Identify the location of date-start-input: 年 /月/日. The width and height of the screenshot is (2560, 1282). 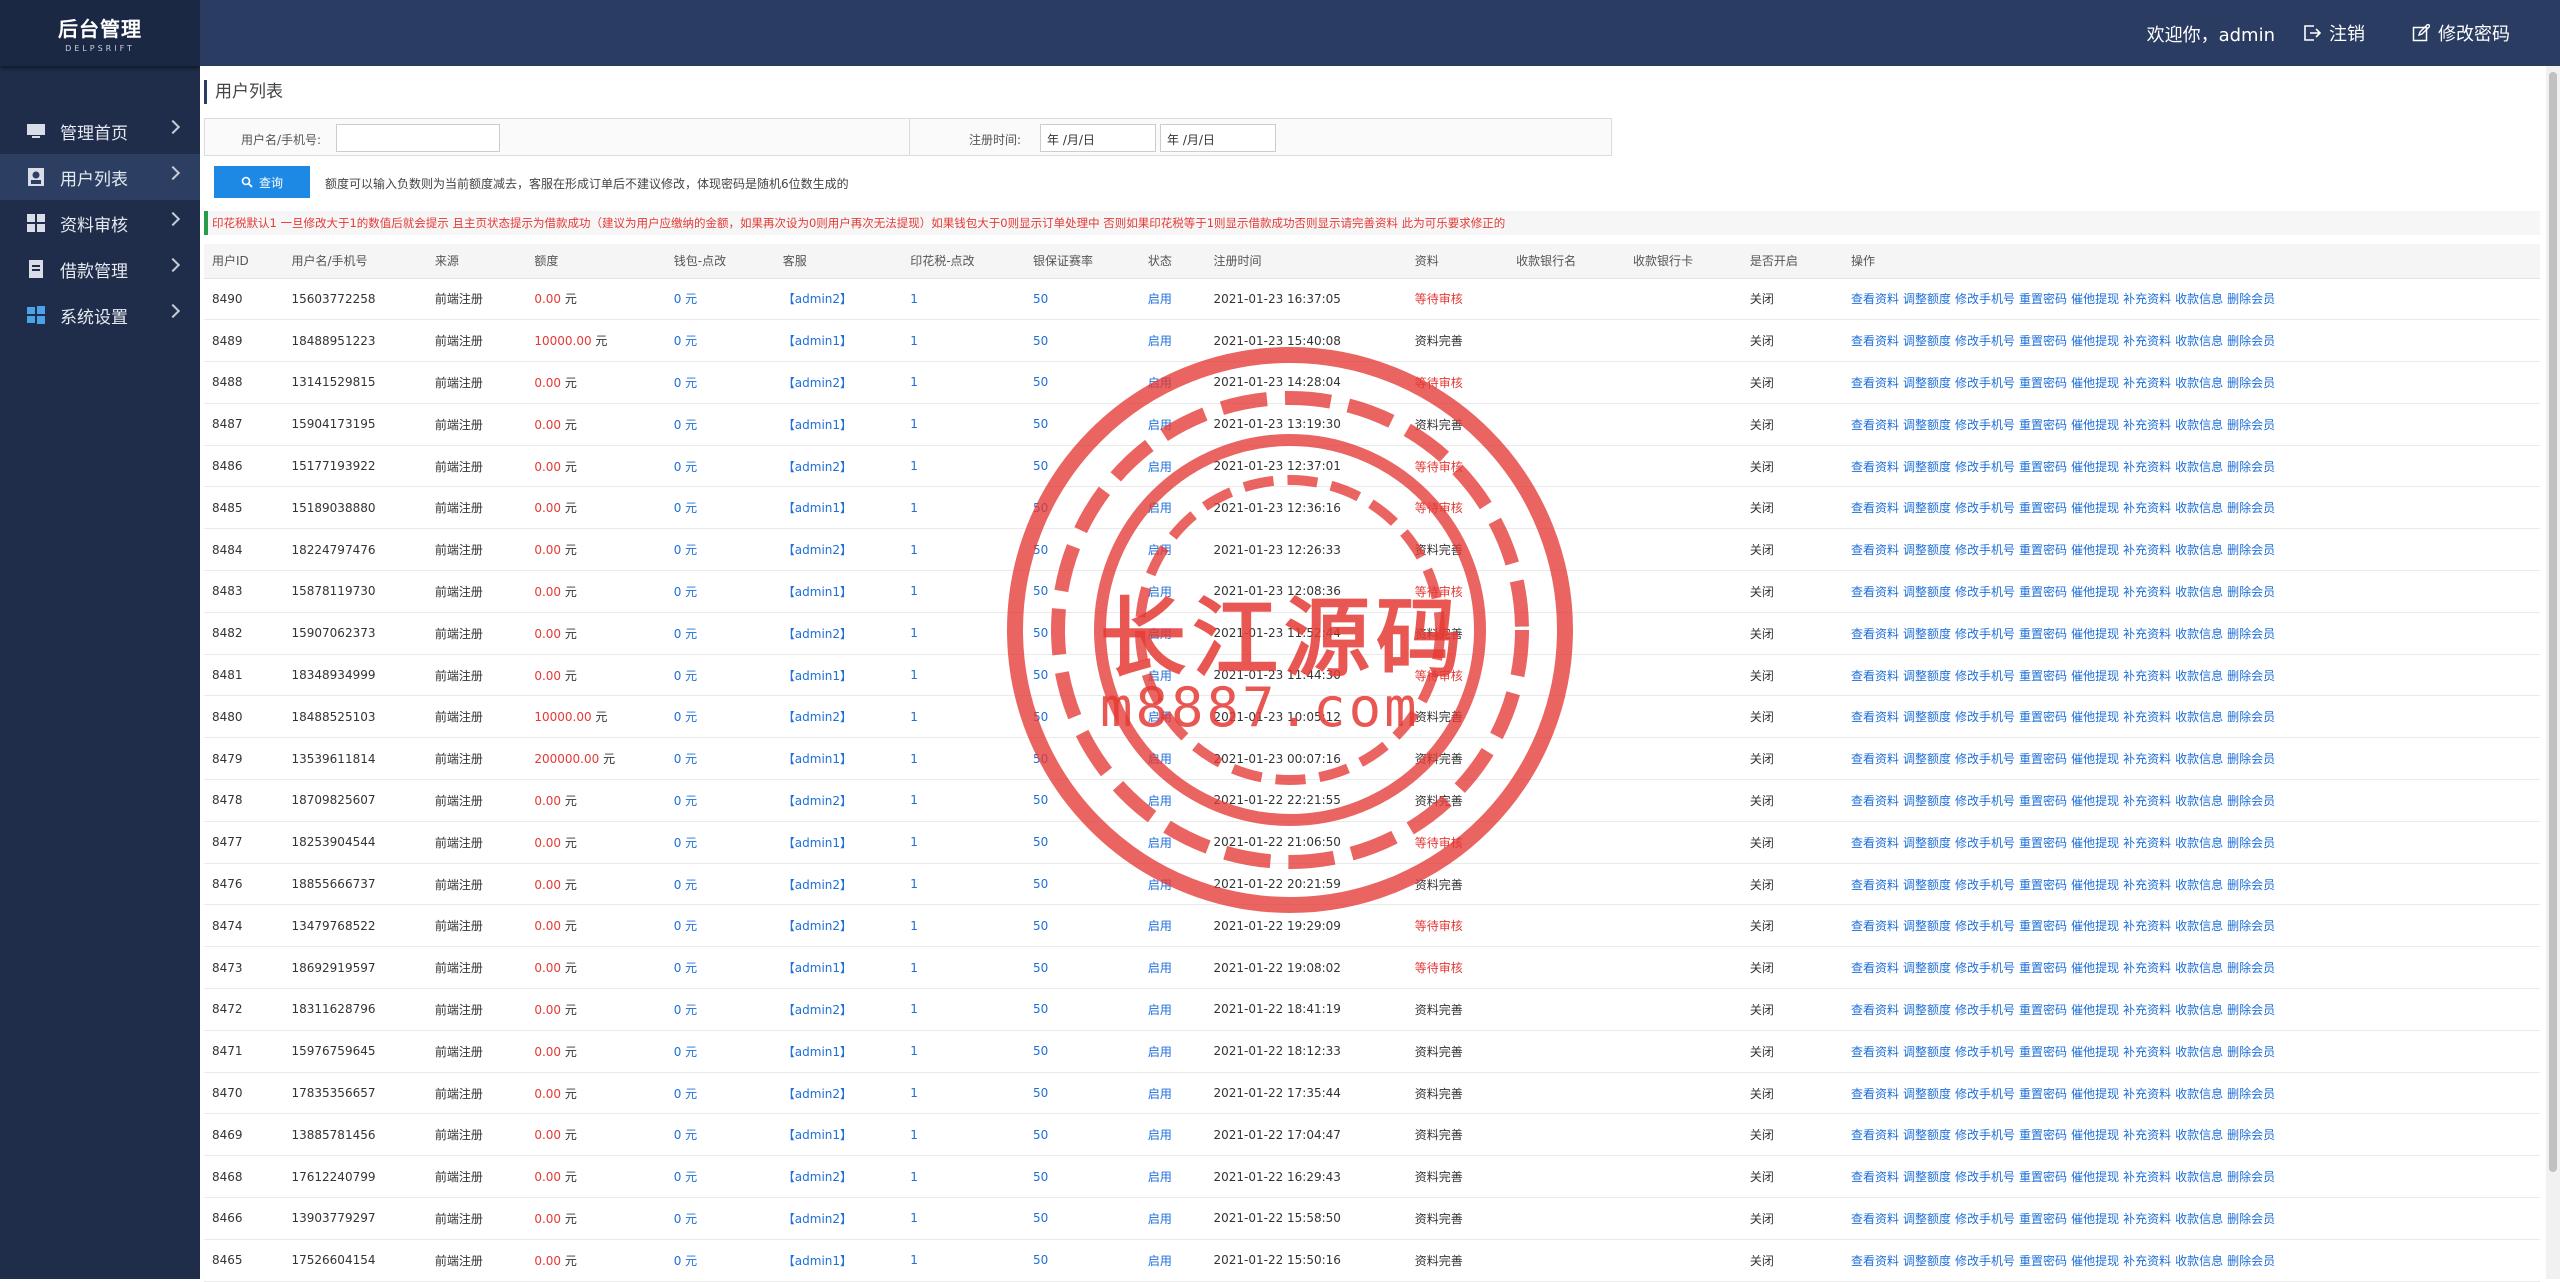
(1098, 138).